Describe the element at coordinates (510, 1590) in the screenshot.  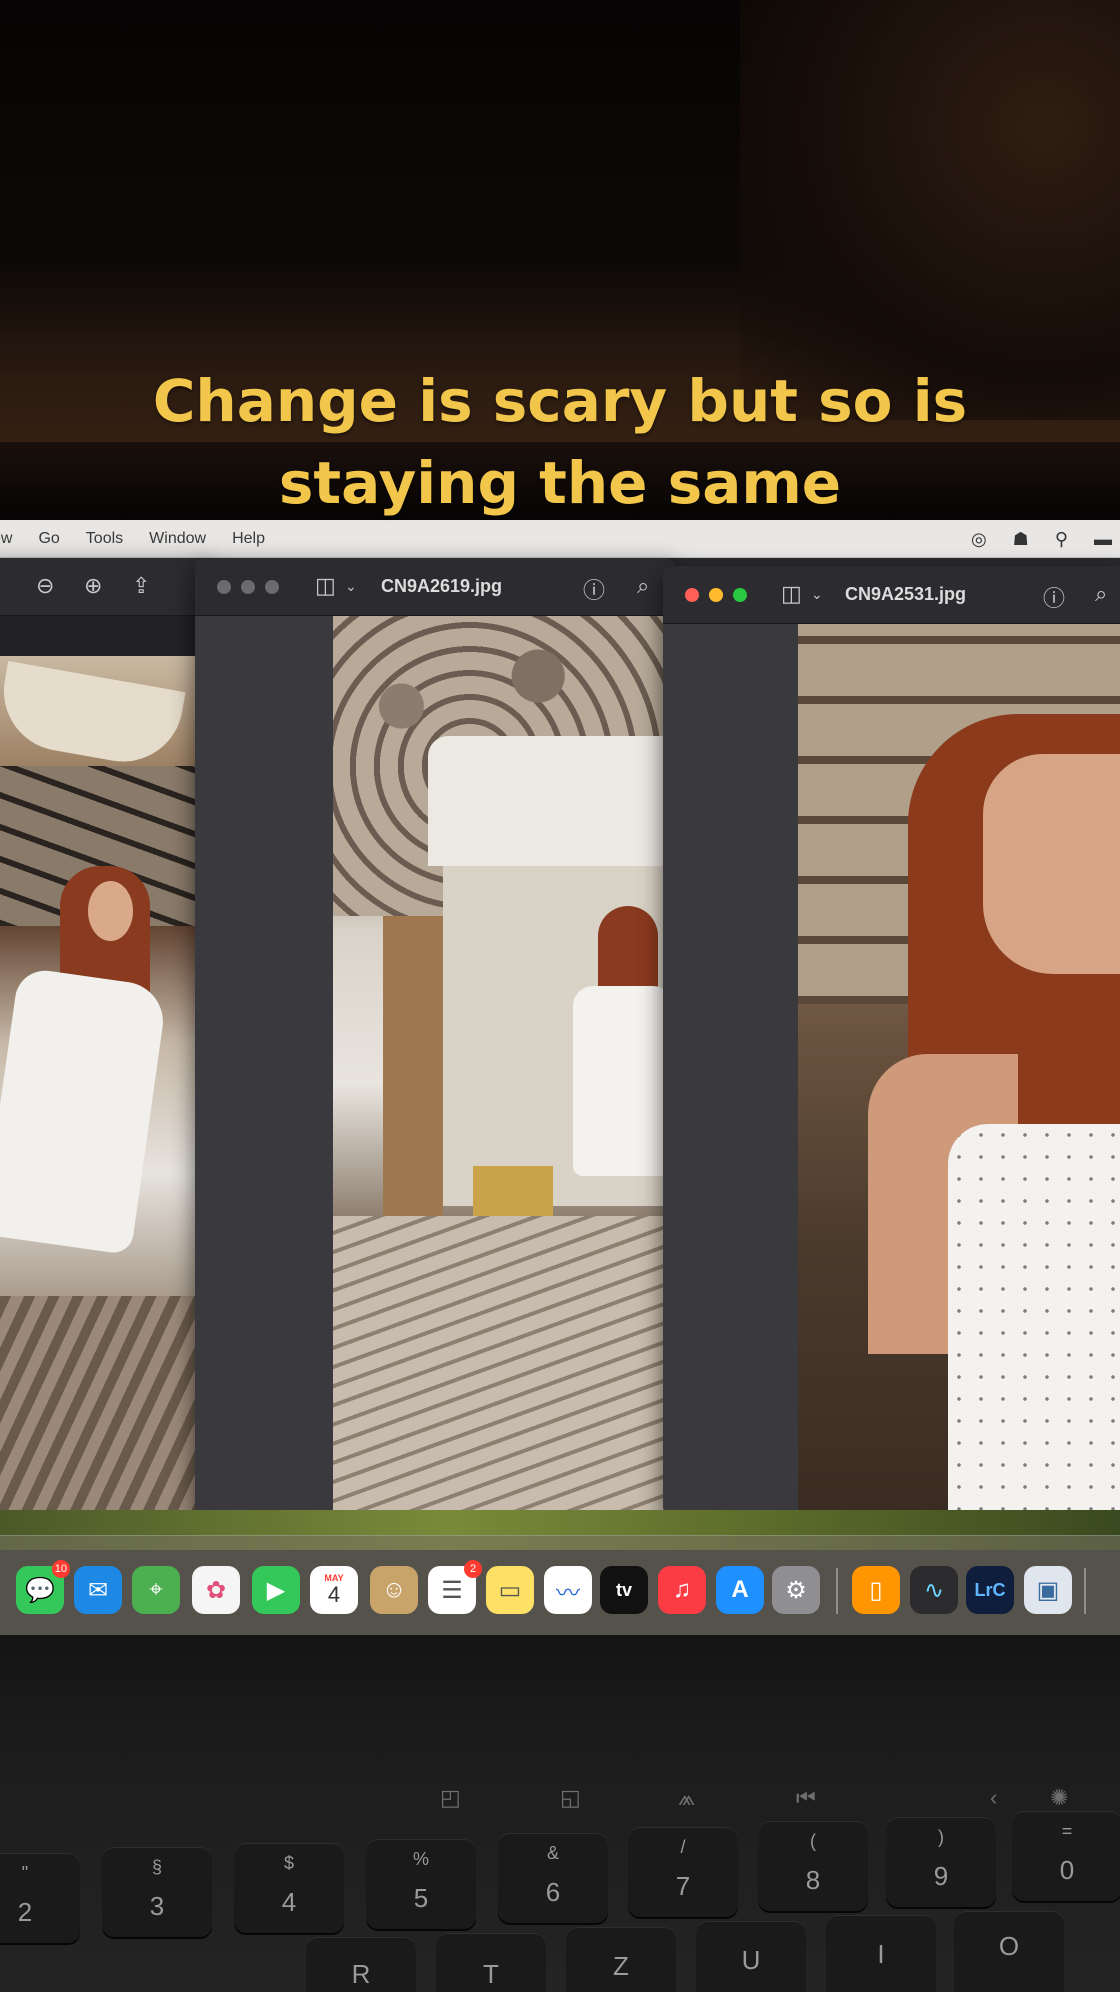
I see `notes-icon: ▭` at that location.